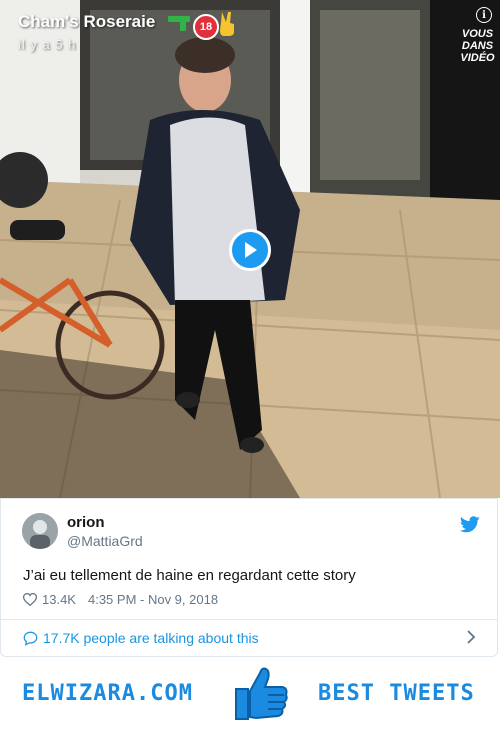  What do you see at coordinates (107, 693) in the screenshot?
I see `site-name: ELWIZARA.COM` at bounding box center [107, 693].